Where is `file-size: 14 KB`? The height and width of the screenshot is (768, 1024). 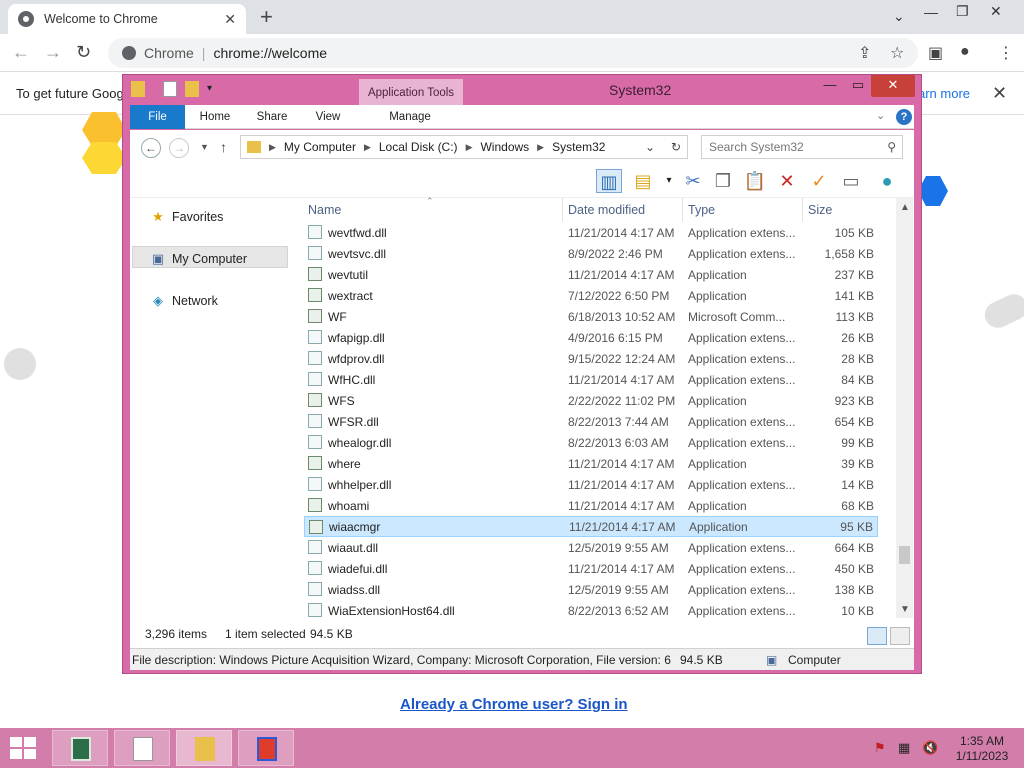 file-size: 14 KB is located at coordinates (857, 484).